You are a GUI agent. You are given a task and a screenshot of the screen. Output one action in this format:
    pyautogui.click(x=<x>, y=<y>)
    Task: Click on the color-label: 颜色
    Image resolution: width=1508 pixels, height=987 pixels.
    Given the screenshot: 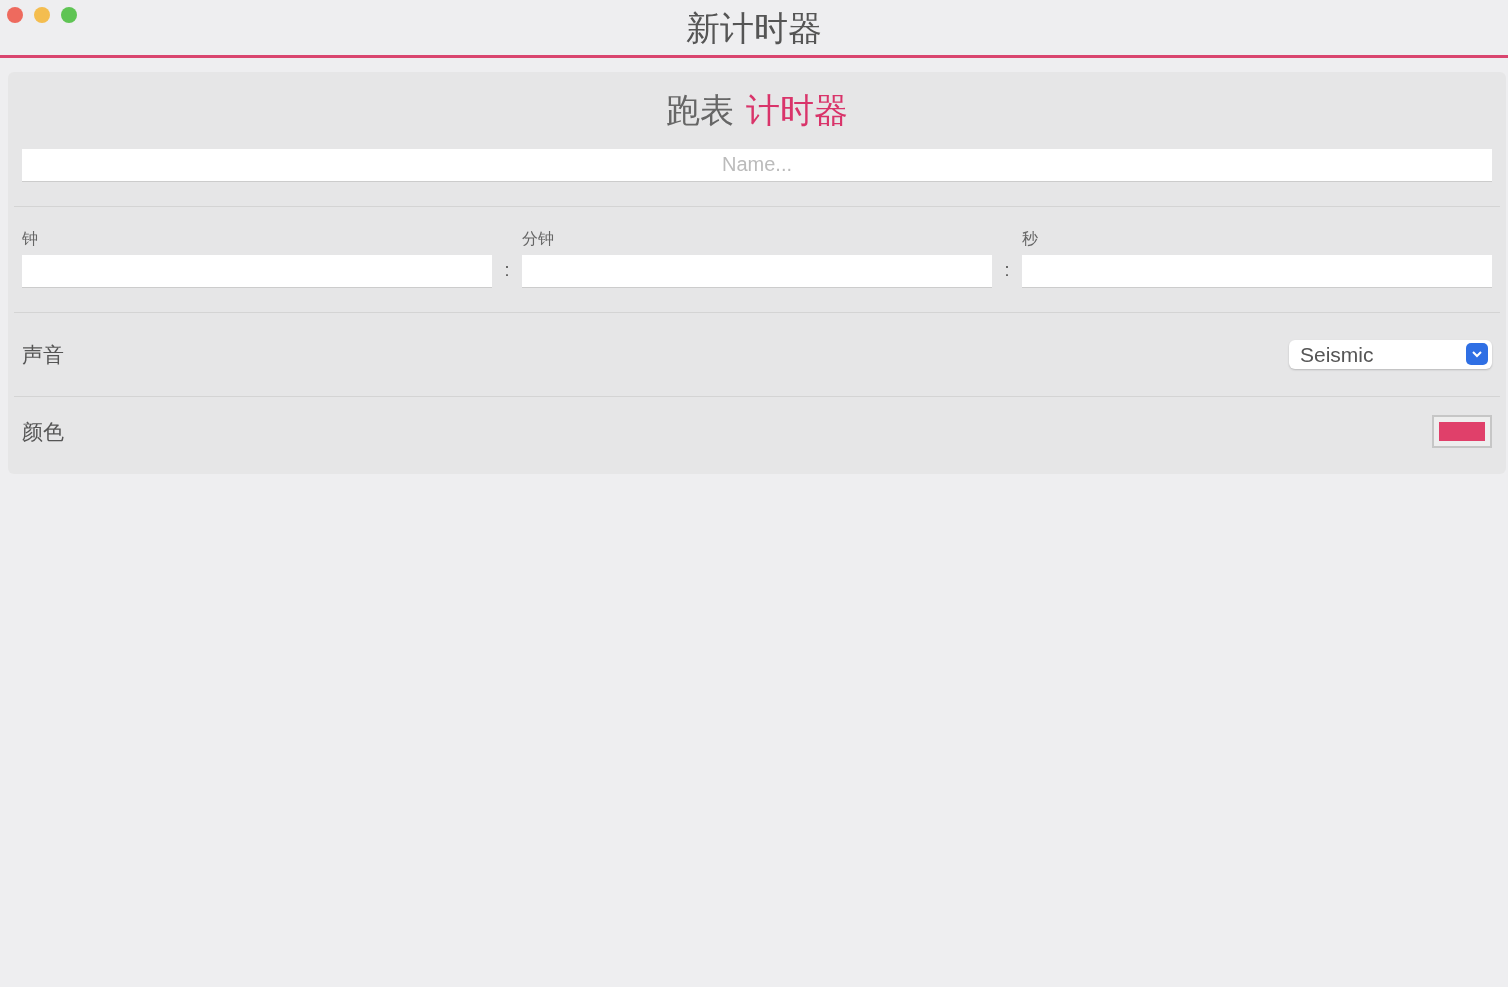 What is the action you would take?
    pyautogui.click(x=43, y=431)
    